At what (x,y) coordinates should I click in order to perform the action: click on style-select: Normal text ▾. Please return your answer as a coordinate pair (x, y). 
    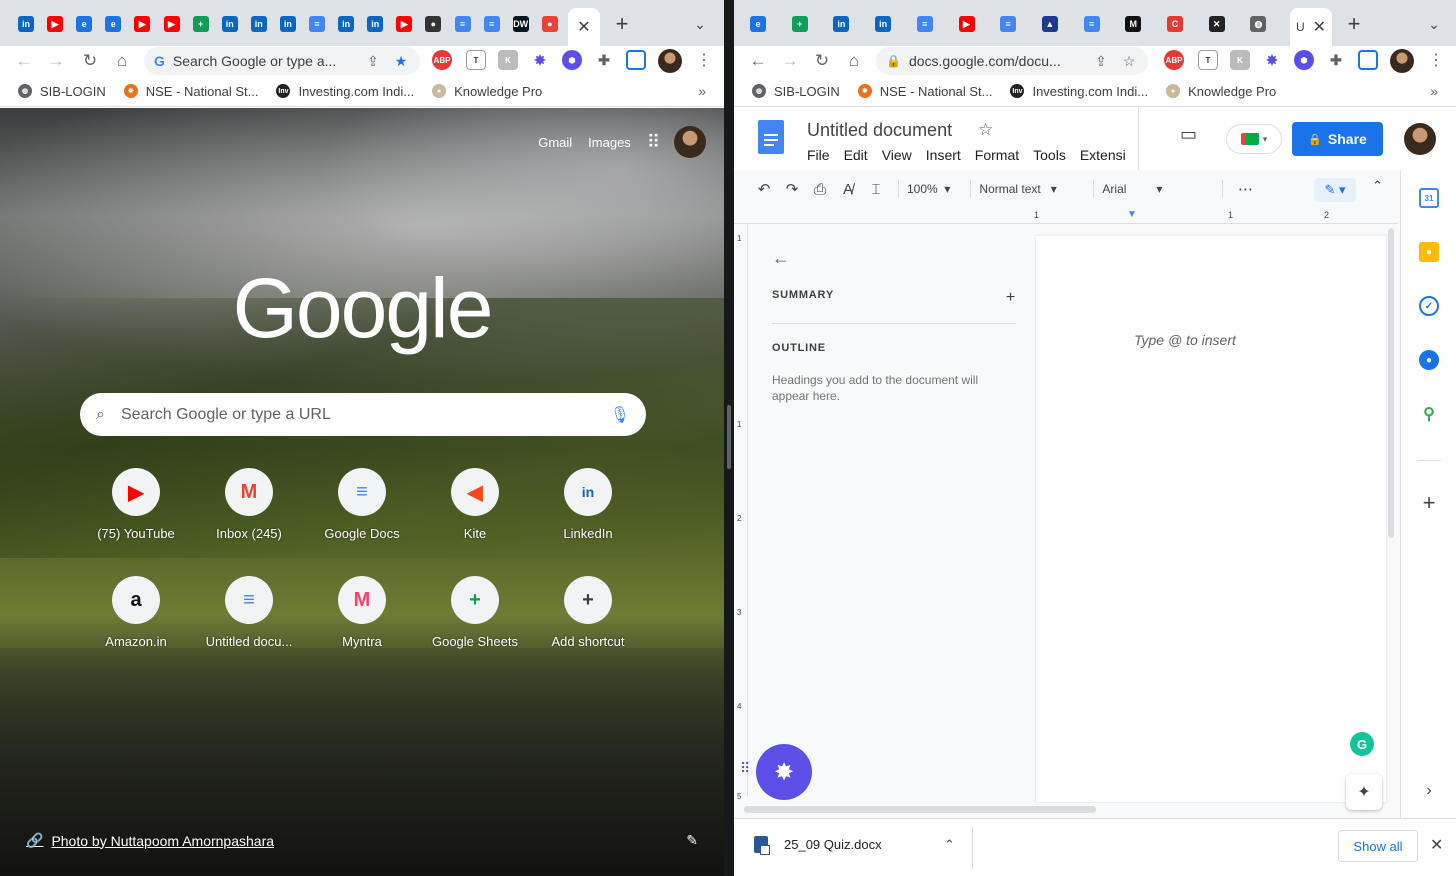
    Looking at the image, I should click on (1026, 189).